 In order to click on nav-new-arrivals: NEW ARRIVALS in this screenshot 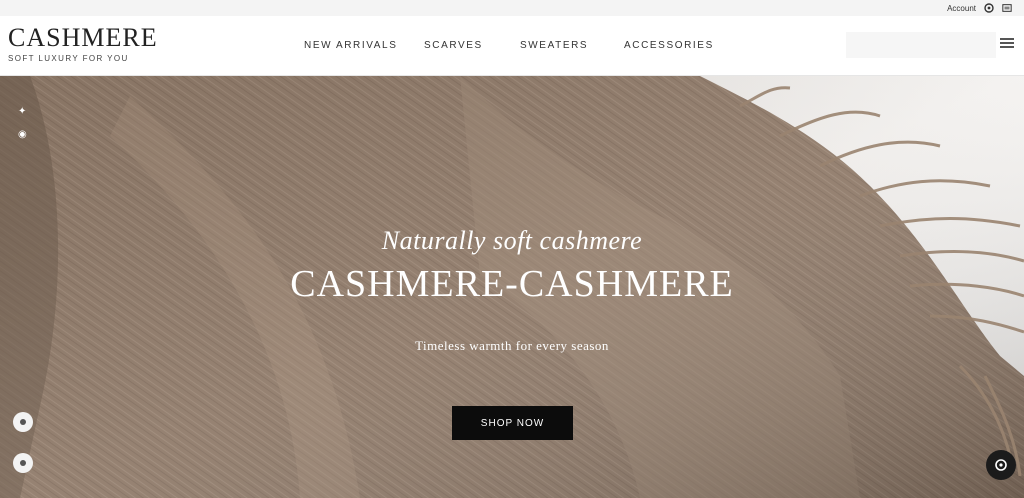, I will do `click(356, 45)`.